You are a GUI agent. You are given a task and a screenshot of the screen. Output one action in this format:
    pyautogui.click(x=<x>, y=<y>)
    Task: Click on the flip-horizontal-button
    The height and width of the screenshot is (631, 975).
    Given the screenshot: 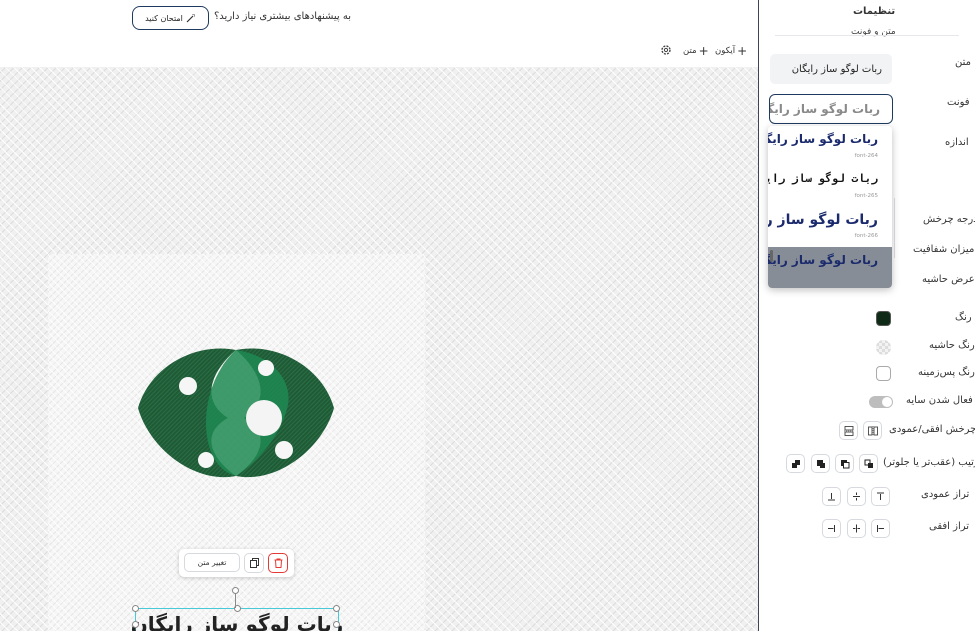 What is the action you would take?
    pyautogui.click(x=872, y=430)
    